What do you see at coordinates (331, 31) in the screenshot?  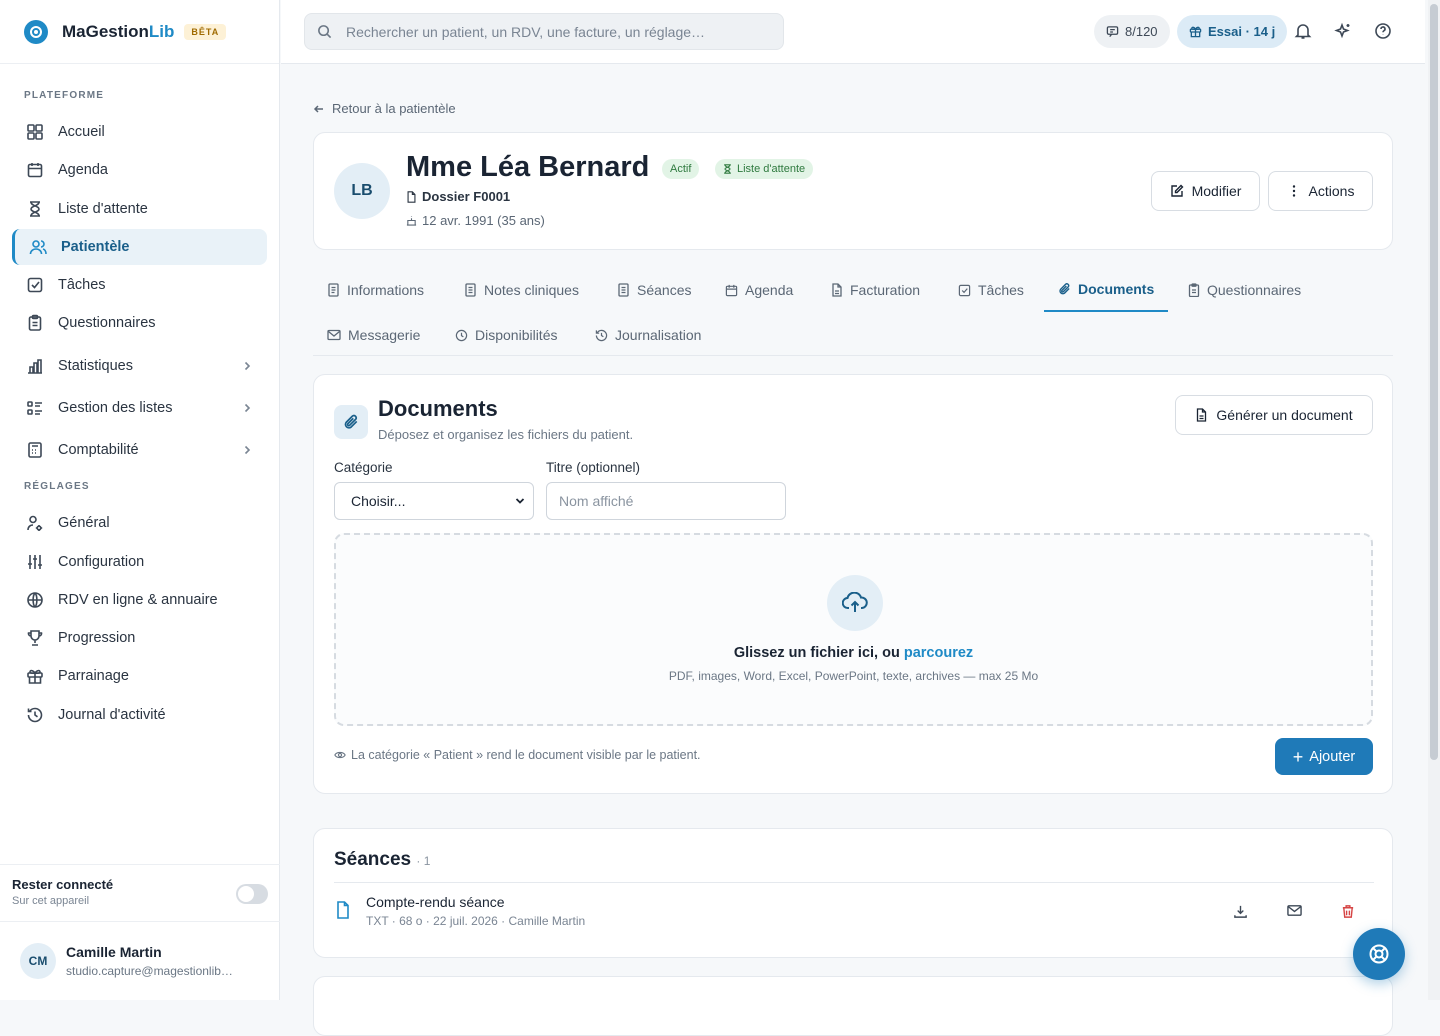 I see `search-icon` at bounding box center [331, 31].